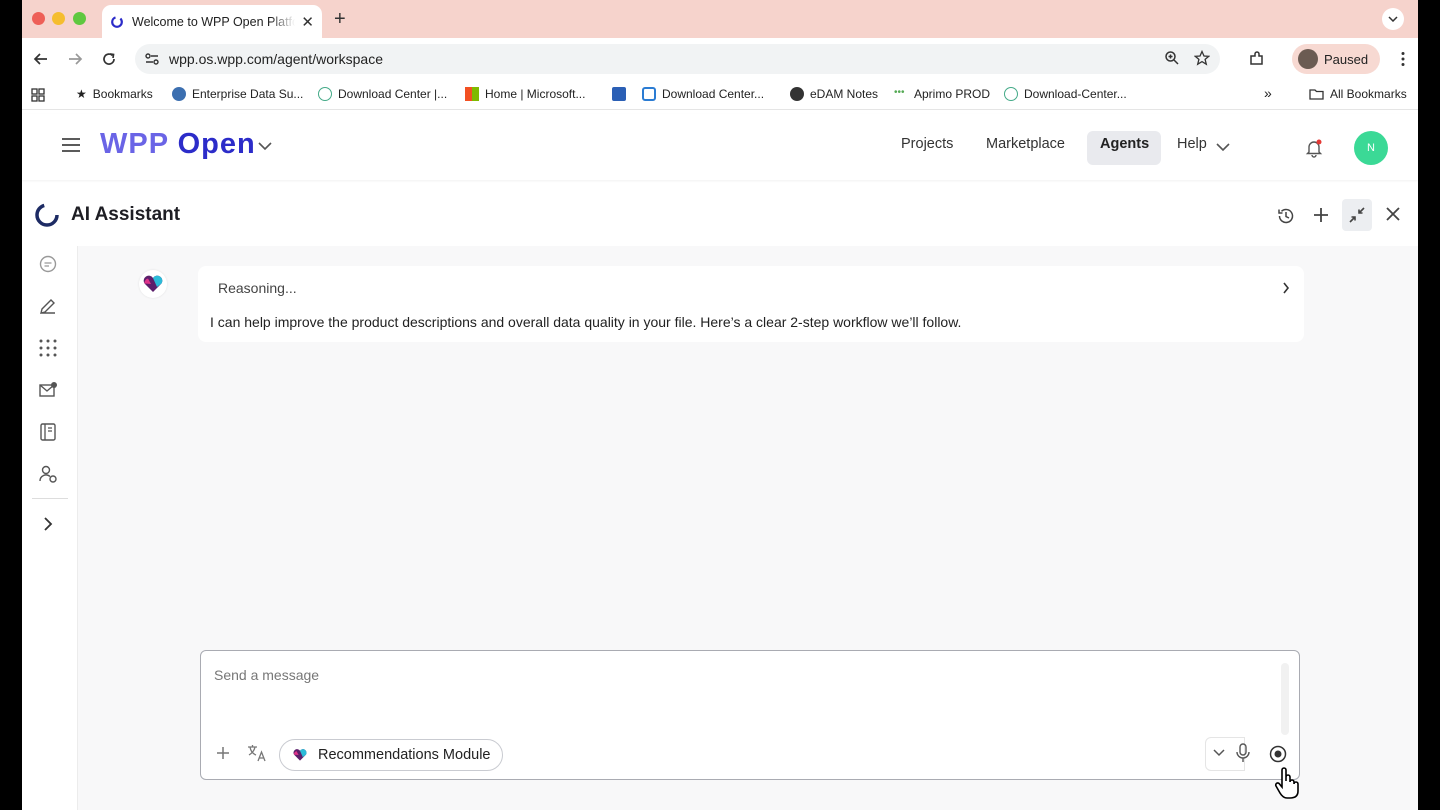 The height and width of the screenshot is (810, 1440). I want to click on edit-icon, so click(48, 306).